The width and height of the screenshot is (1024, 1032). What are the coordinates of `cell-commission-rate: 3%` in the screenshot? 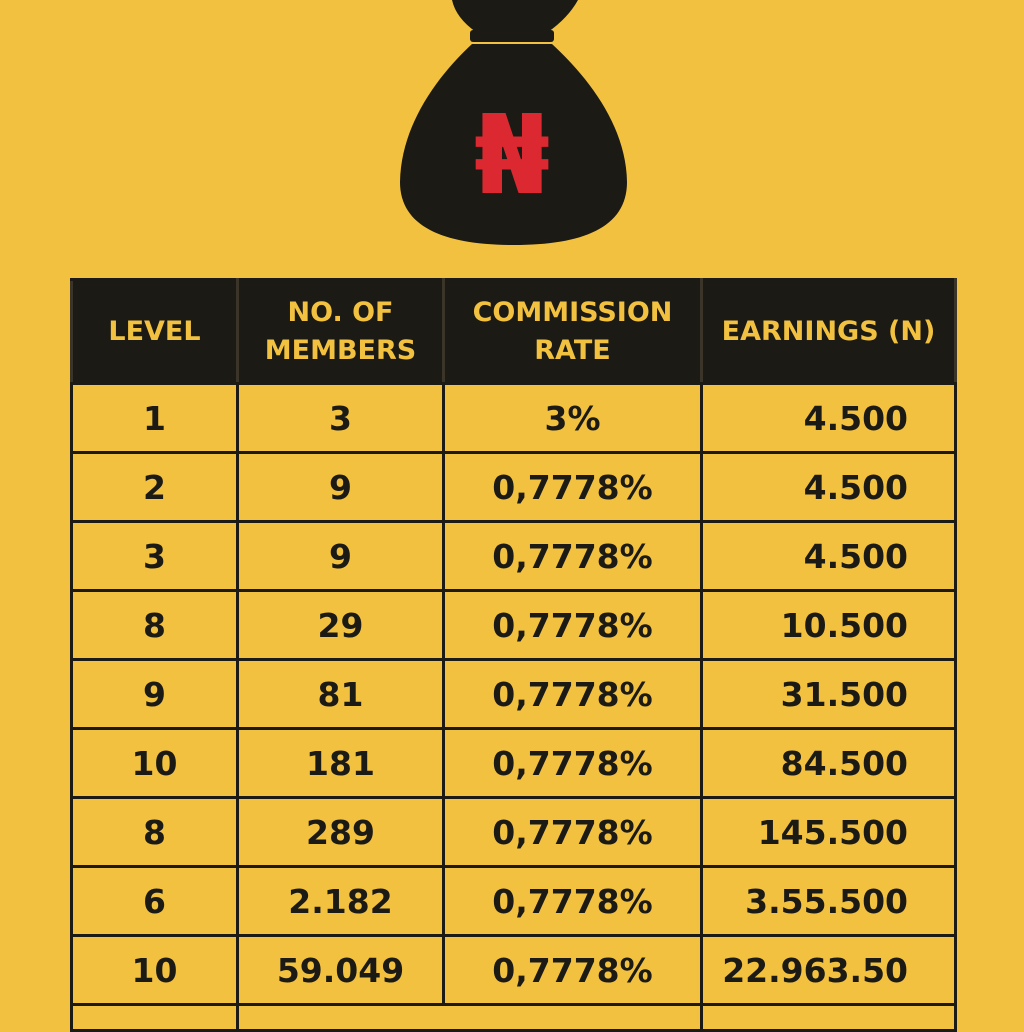 It's located at (572, 418).